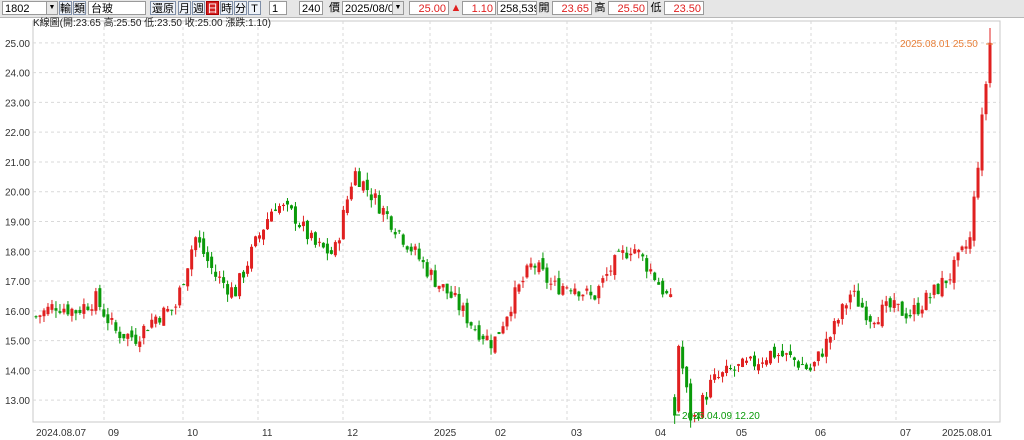  Describe the element at coordinates (193, 433) in the screenshot. I see `x-tick-label: 10` at that location.